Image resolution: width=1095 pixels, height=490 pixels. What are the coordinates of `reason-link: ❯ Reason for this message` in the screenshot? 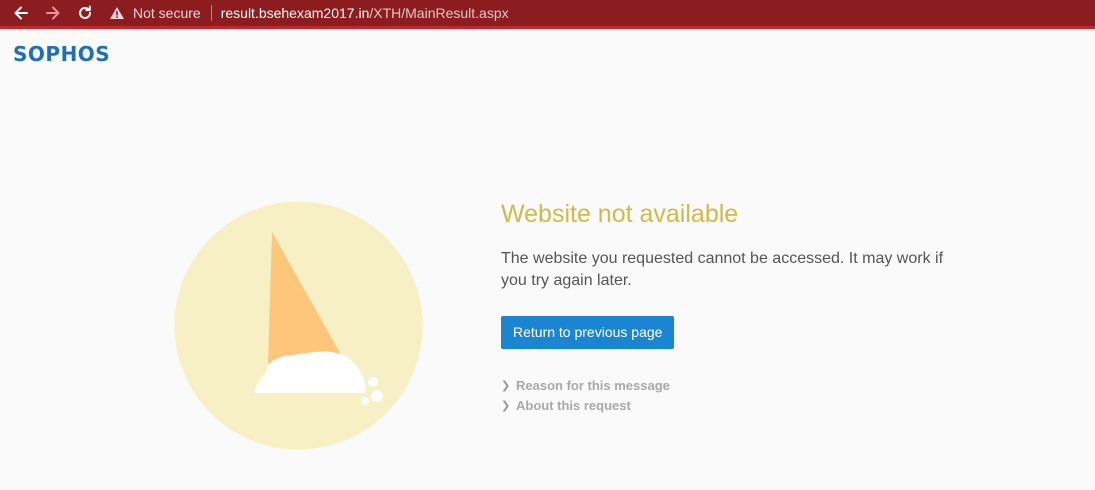 It's located at (731, 385).